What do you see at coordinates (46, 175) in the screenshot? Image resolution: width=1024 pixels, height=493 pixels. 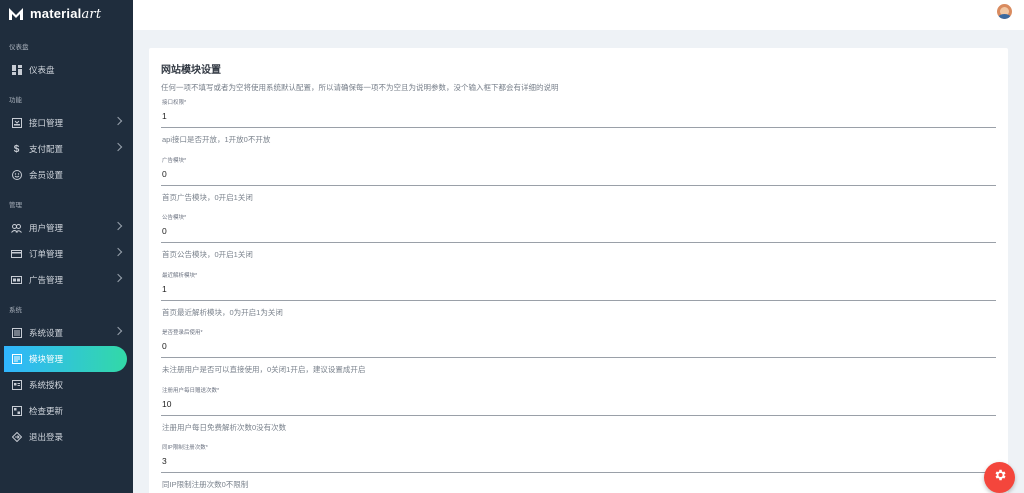 I see `sidebar-item-label: 会员设置` at bounding box center [46, 175].